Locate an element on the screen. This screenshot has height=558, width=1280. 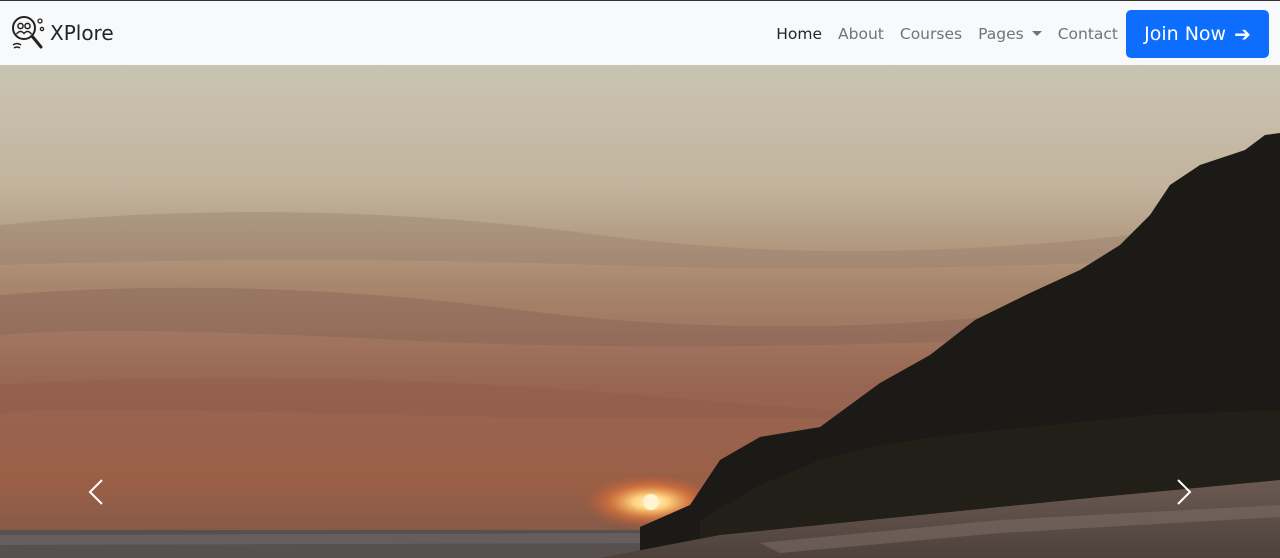
brand-name: XPlore is located at coordinates (82, 33).